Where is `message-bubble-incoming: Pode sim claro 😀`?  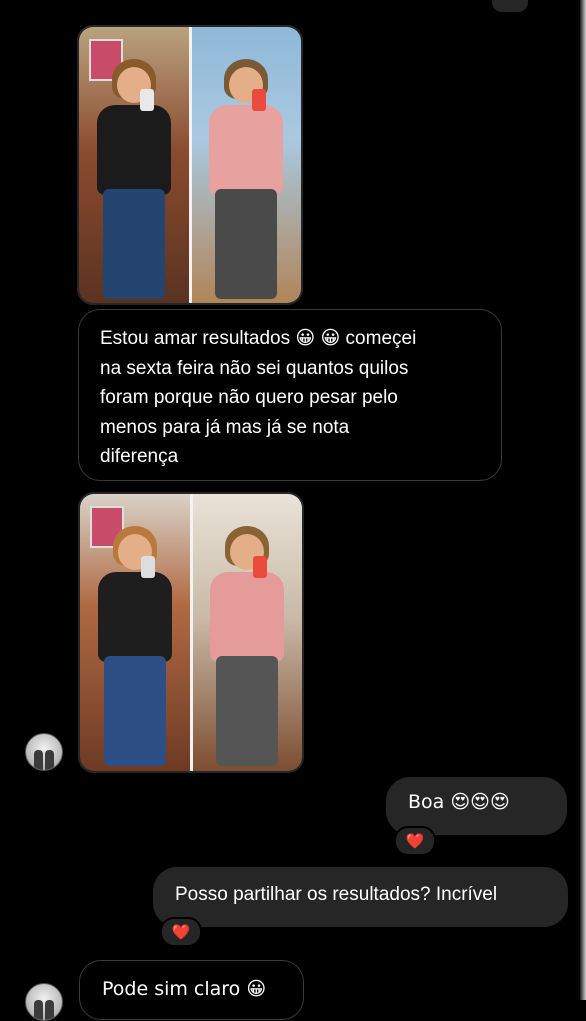 message-bubble-incoming: Pode sim claro 😀 is located at coordinates (191, 990).